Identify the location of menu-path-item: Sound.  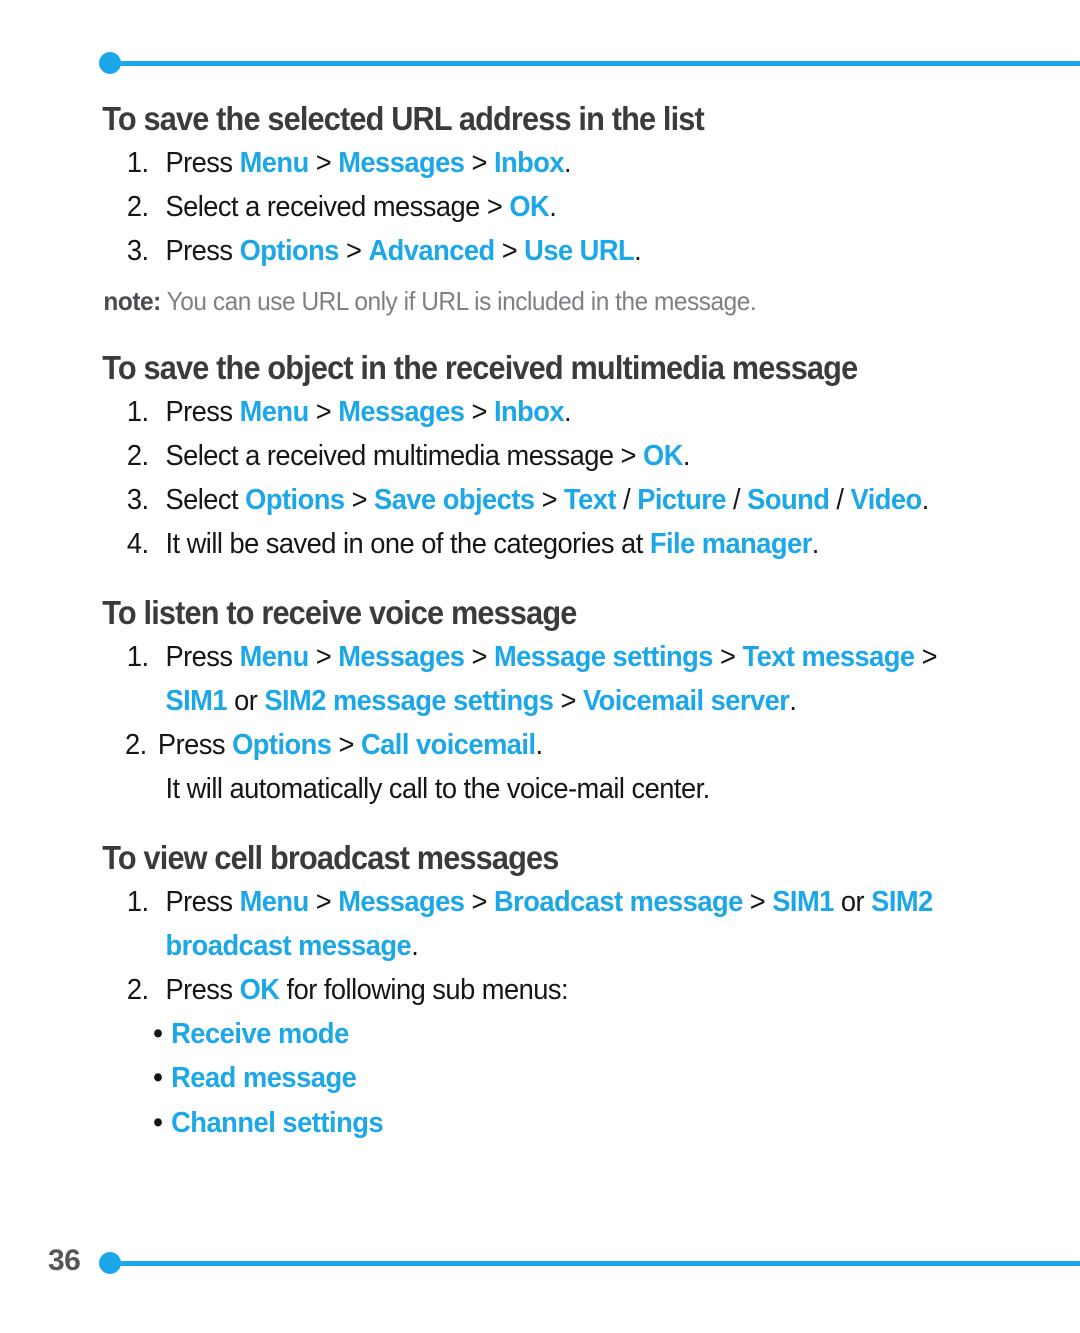
(788, 500).